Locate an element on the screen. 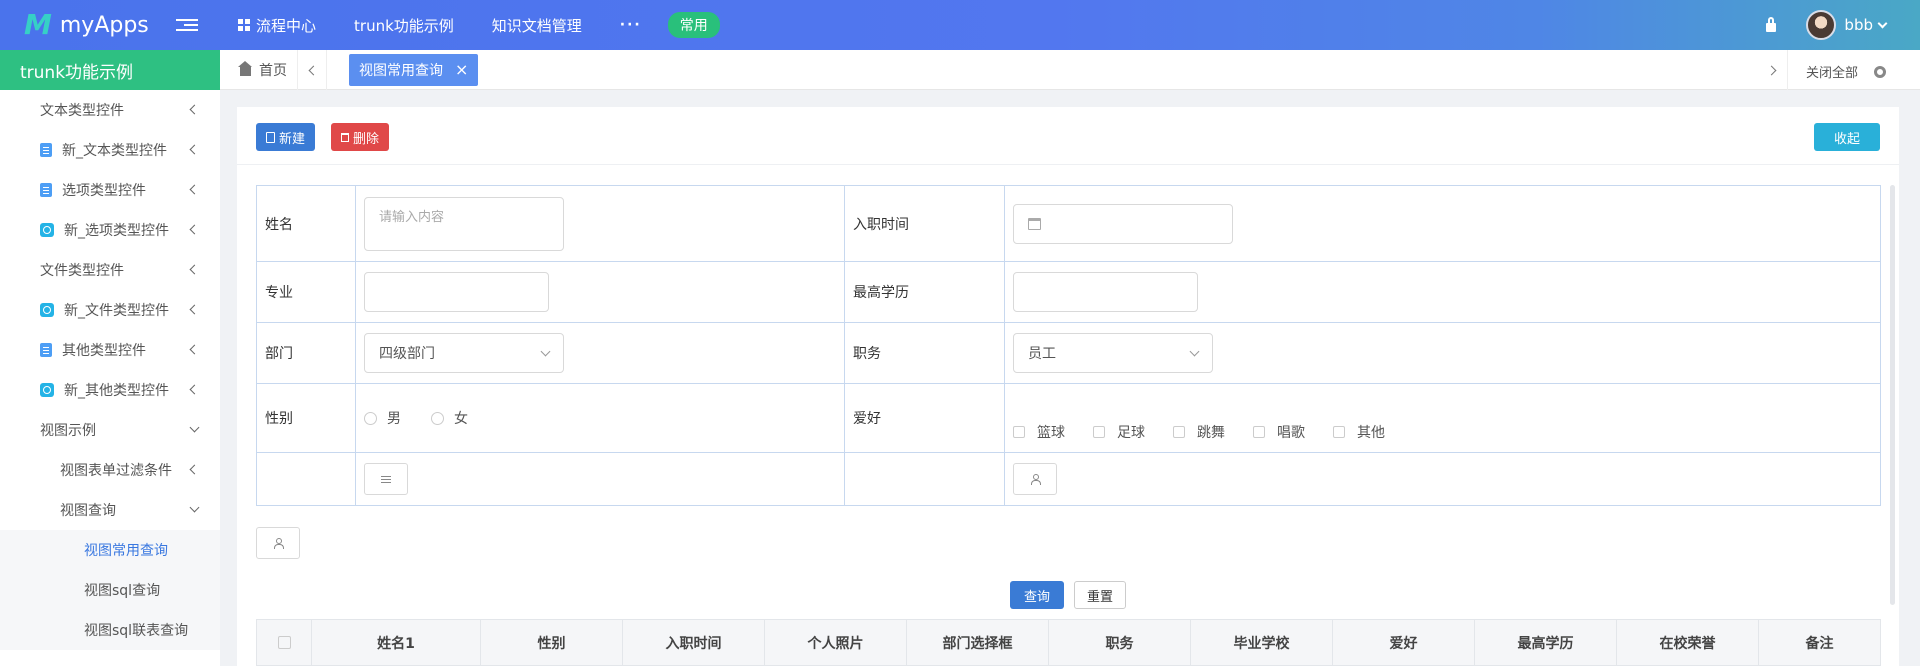  name-label: 姓名 is located at coordinates (306, 223).